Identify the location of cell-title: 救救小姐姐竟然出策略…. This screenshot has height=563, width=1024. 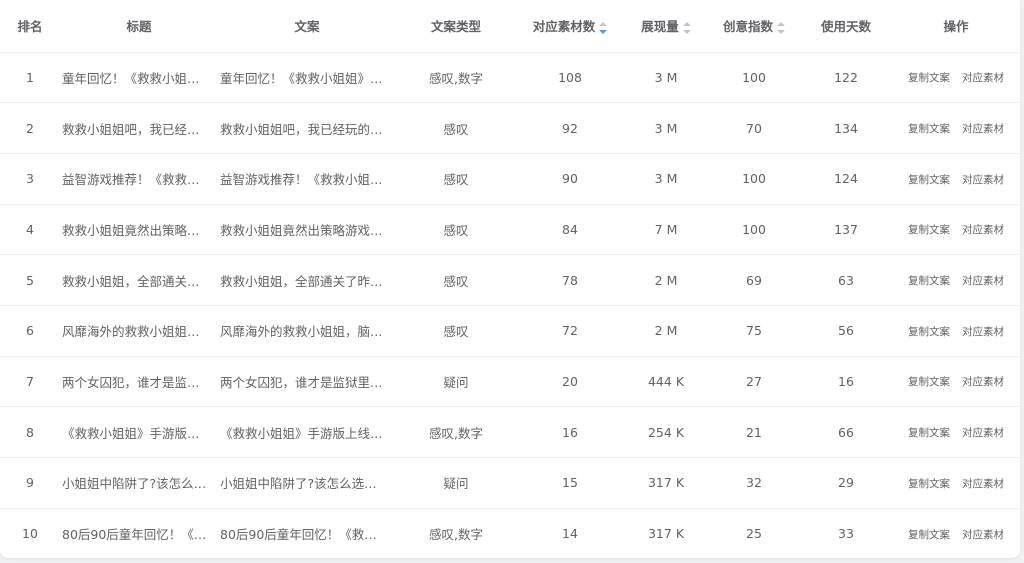
(139, 230).